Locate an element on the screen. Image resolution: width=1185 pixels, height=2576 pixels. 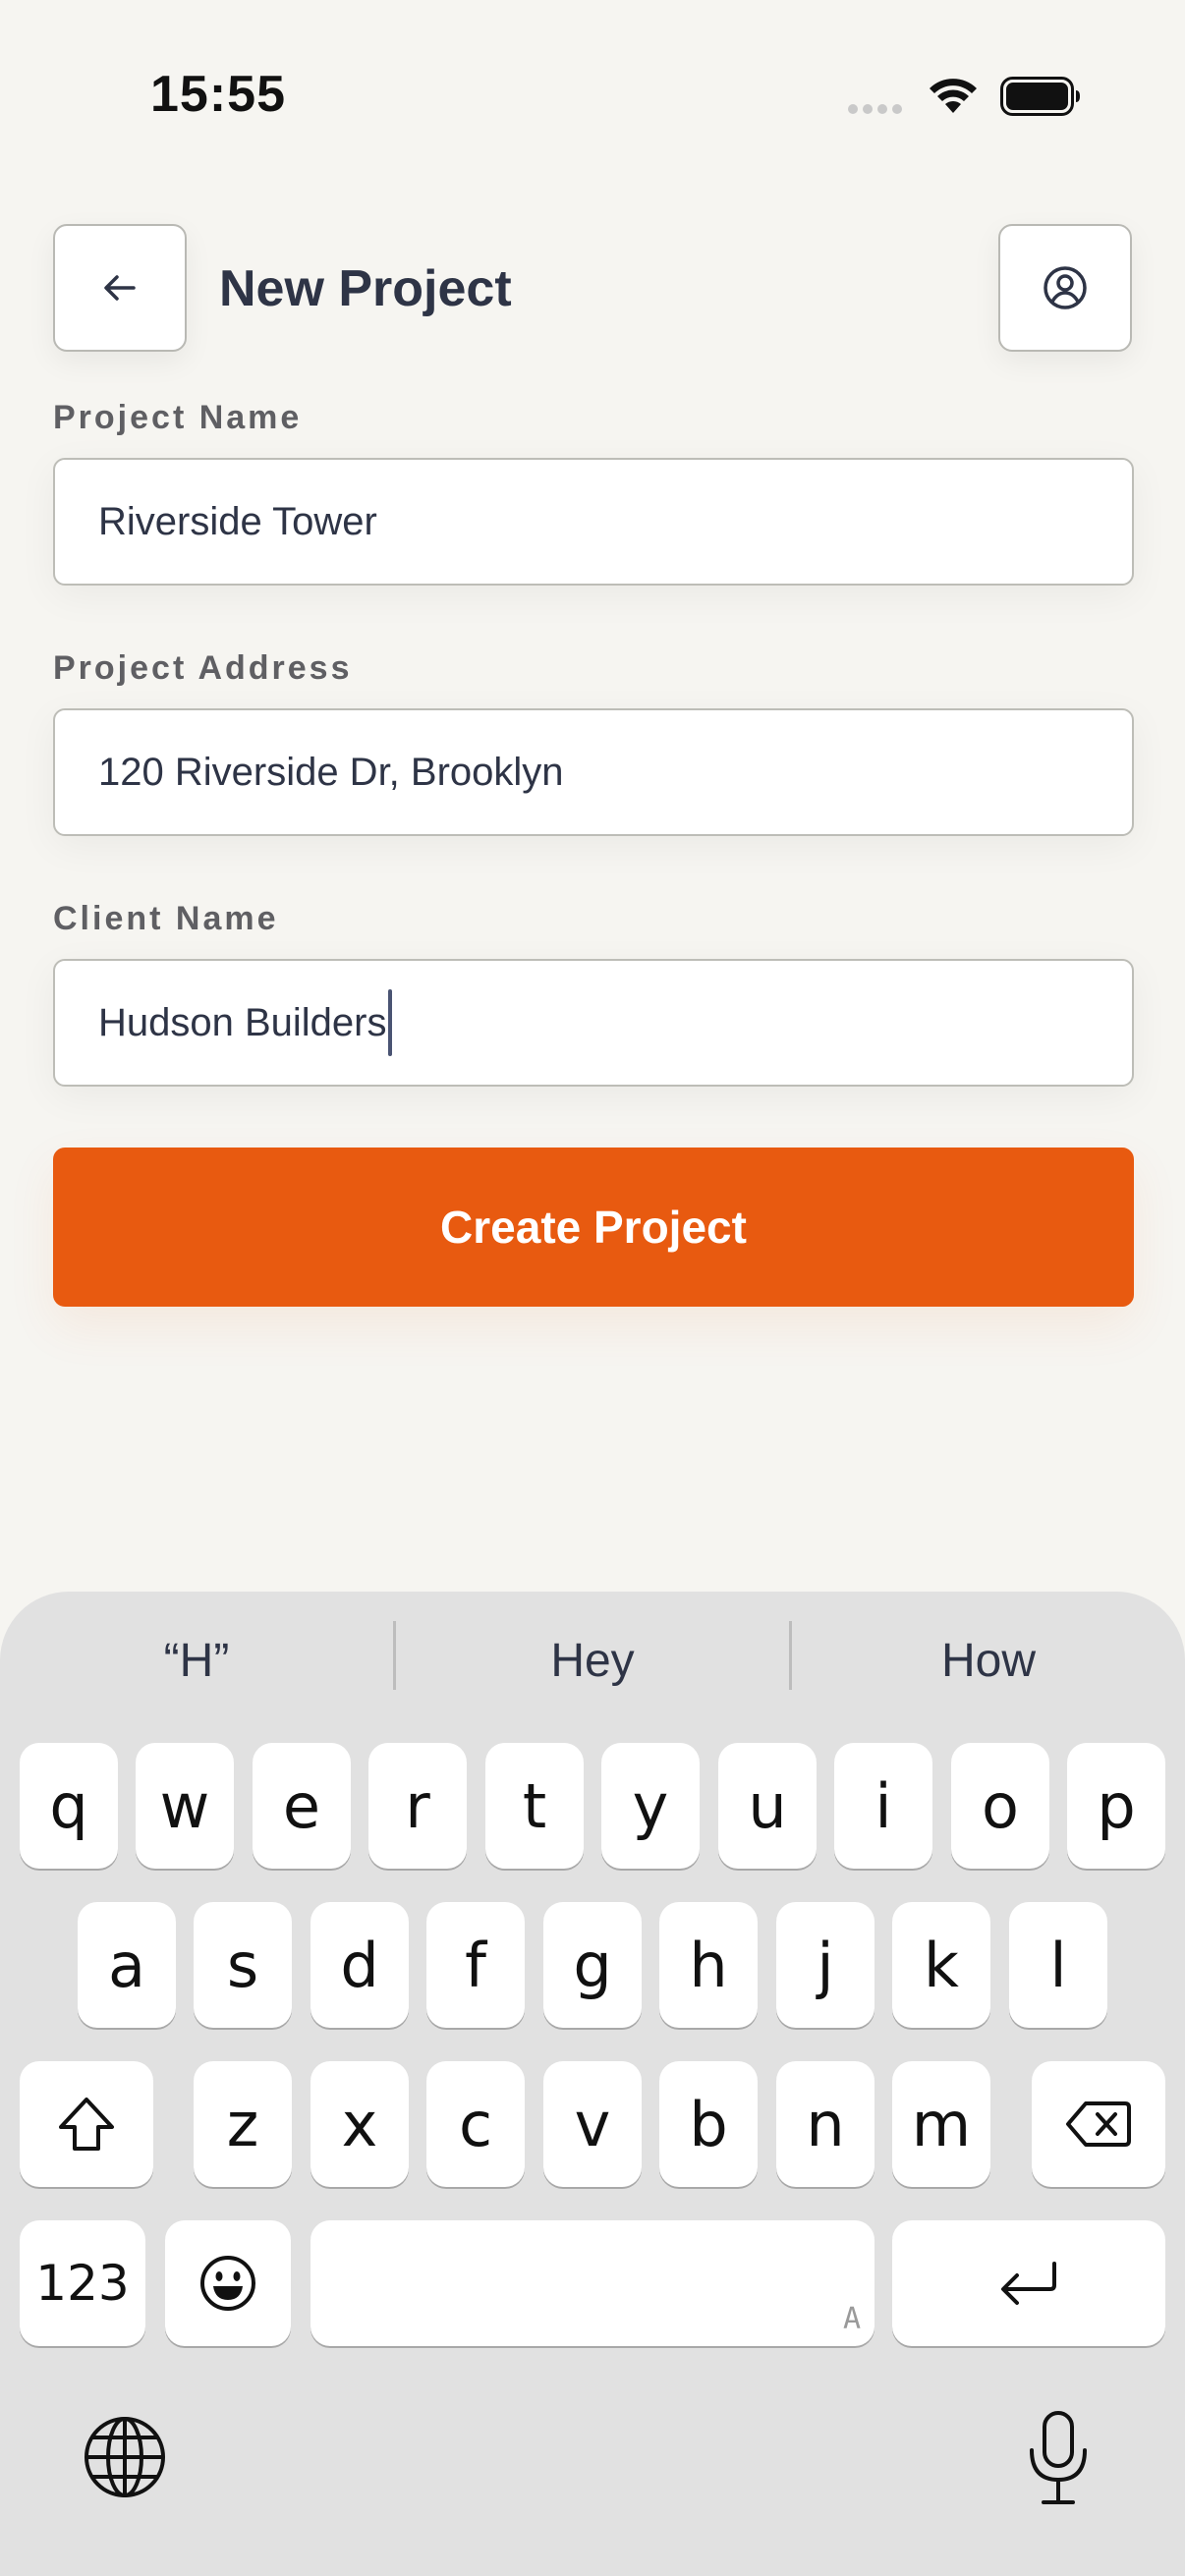
shift-key is located at coordinates (87, 2124).